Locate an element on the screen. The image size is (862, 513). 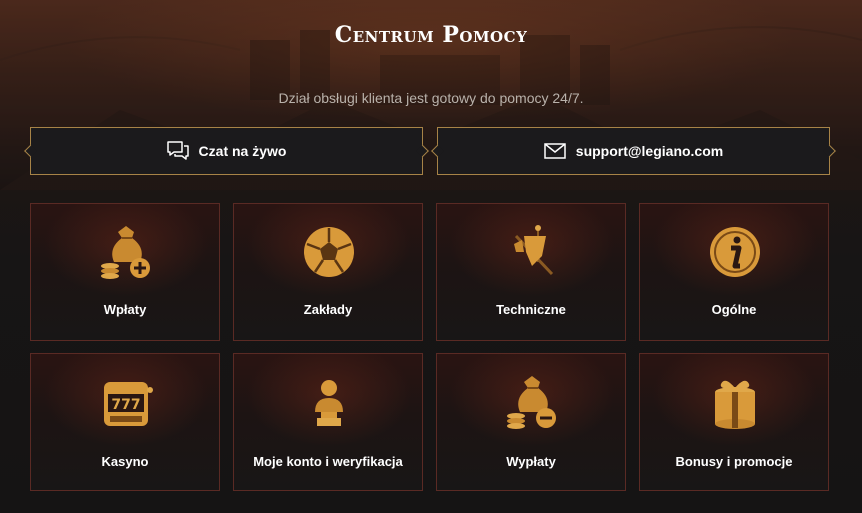
slot-machine-icon: 777 is located at coordinates (128, 404).